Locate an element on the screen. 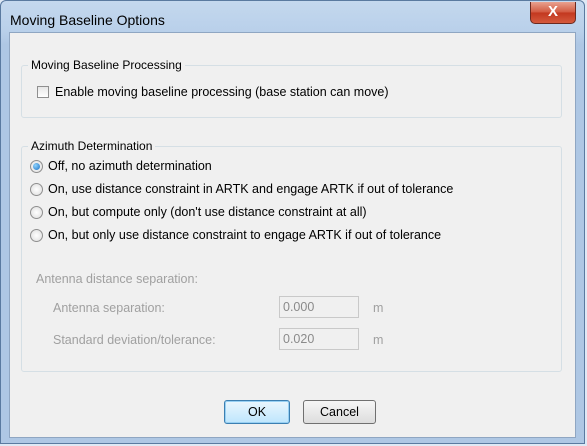  antenna-distance-heading: Antenna distance separation: is located at coordinates (117, 279).